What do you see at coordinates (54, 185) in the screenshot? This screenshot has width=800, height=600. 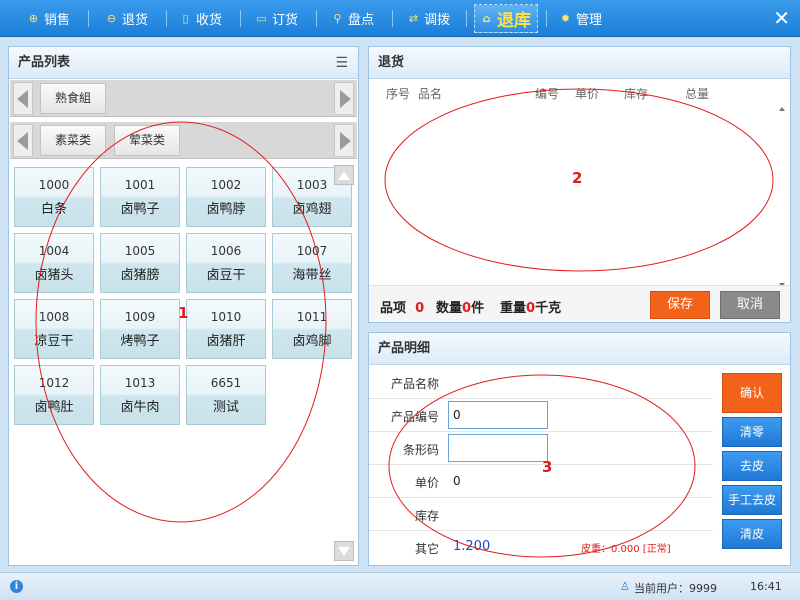 I see `product-code: 1000` at bounding box center [54, 185].